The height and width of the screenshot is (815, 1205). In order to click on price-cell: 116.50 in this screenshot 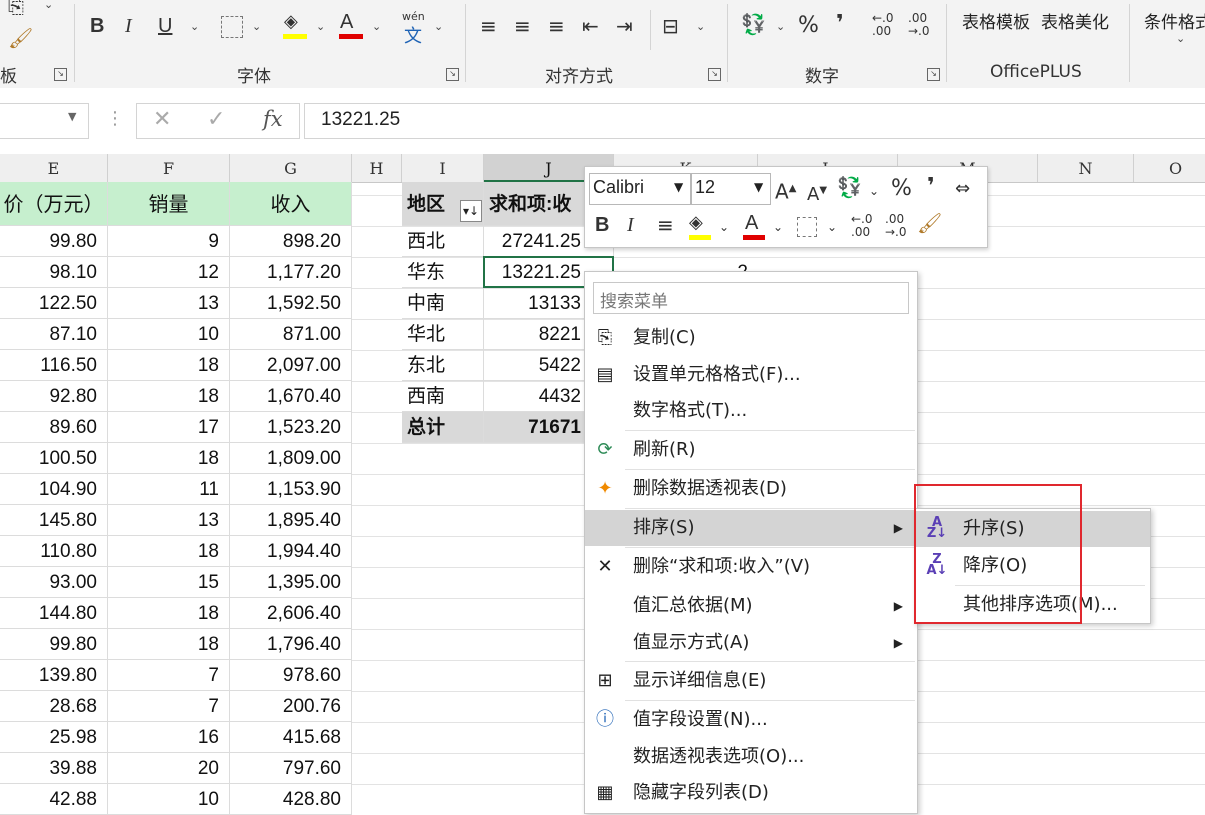, I will do `click(54, 365)`.